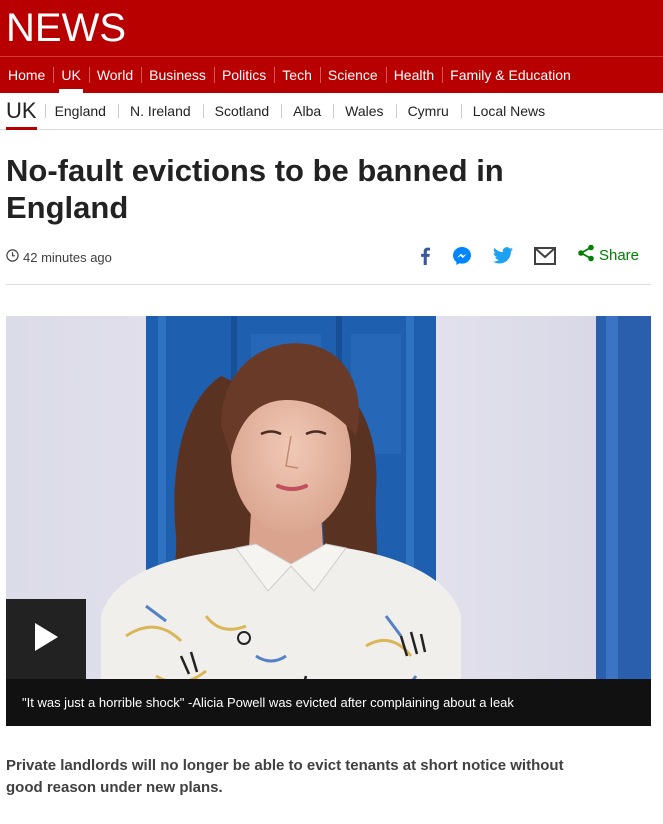 The width and height of the screenshot is (663, 824). Describe the element at coordinates (413, 75) in the screenshot. I see `nav-health: Health` at that location.